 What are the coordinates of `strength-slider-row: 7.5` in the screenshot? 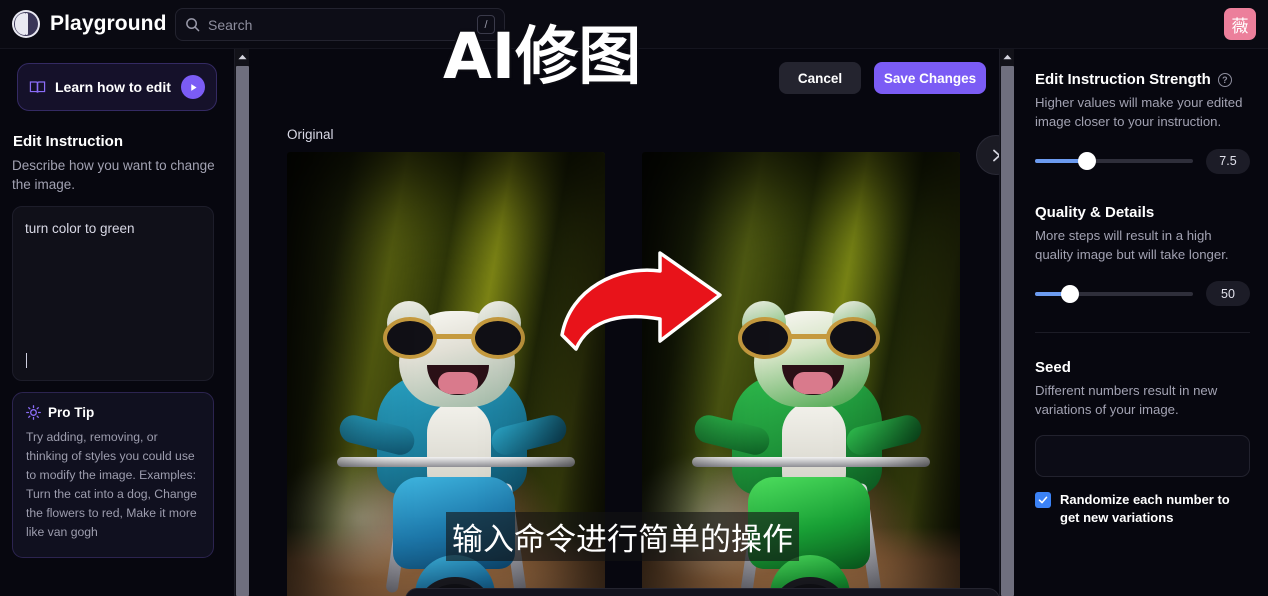 It's located at (1142, 161).